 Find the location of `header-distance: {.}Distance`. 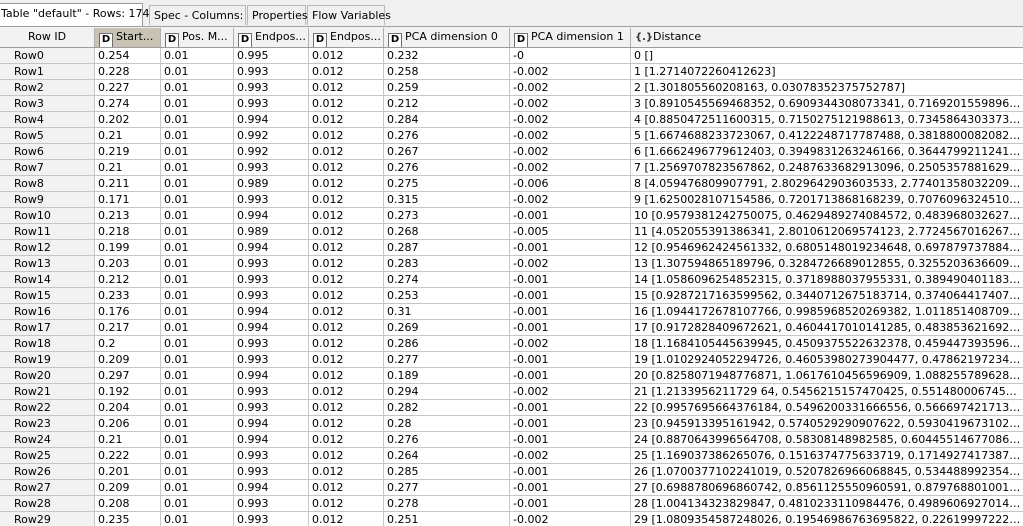

header-distance: {.}Distance is located at coordinates (827, 37).